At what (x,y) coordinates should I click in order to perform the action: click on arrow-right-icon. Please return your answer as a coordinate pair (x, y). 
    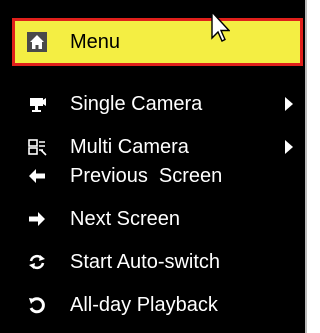
    Looking at the image, I should click on (37, 219).